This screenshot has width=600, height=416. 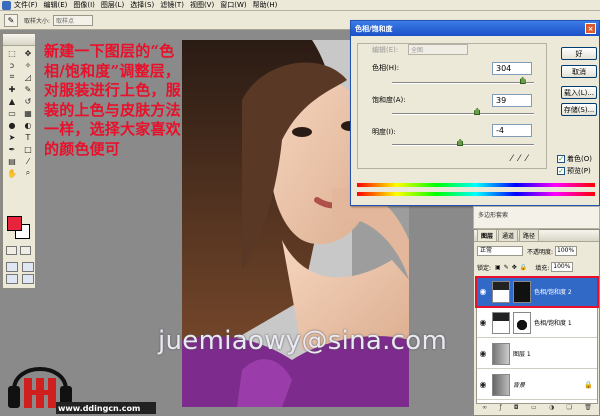 What do you see at coordinates (142, 5) in the screenshot?
I see `menu-select: 选择(S)` at bounding box center [142, 5].